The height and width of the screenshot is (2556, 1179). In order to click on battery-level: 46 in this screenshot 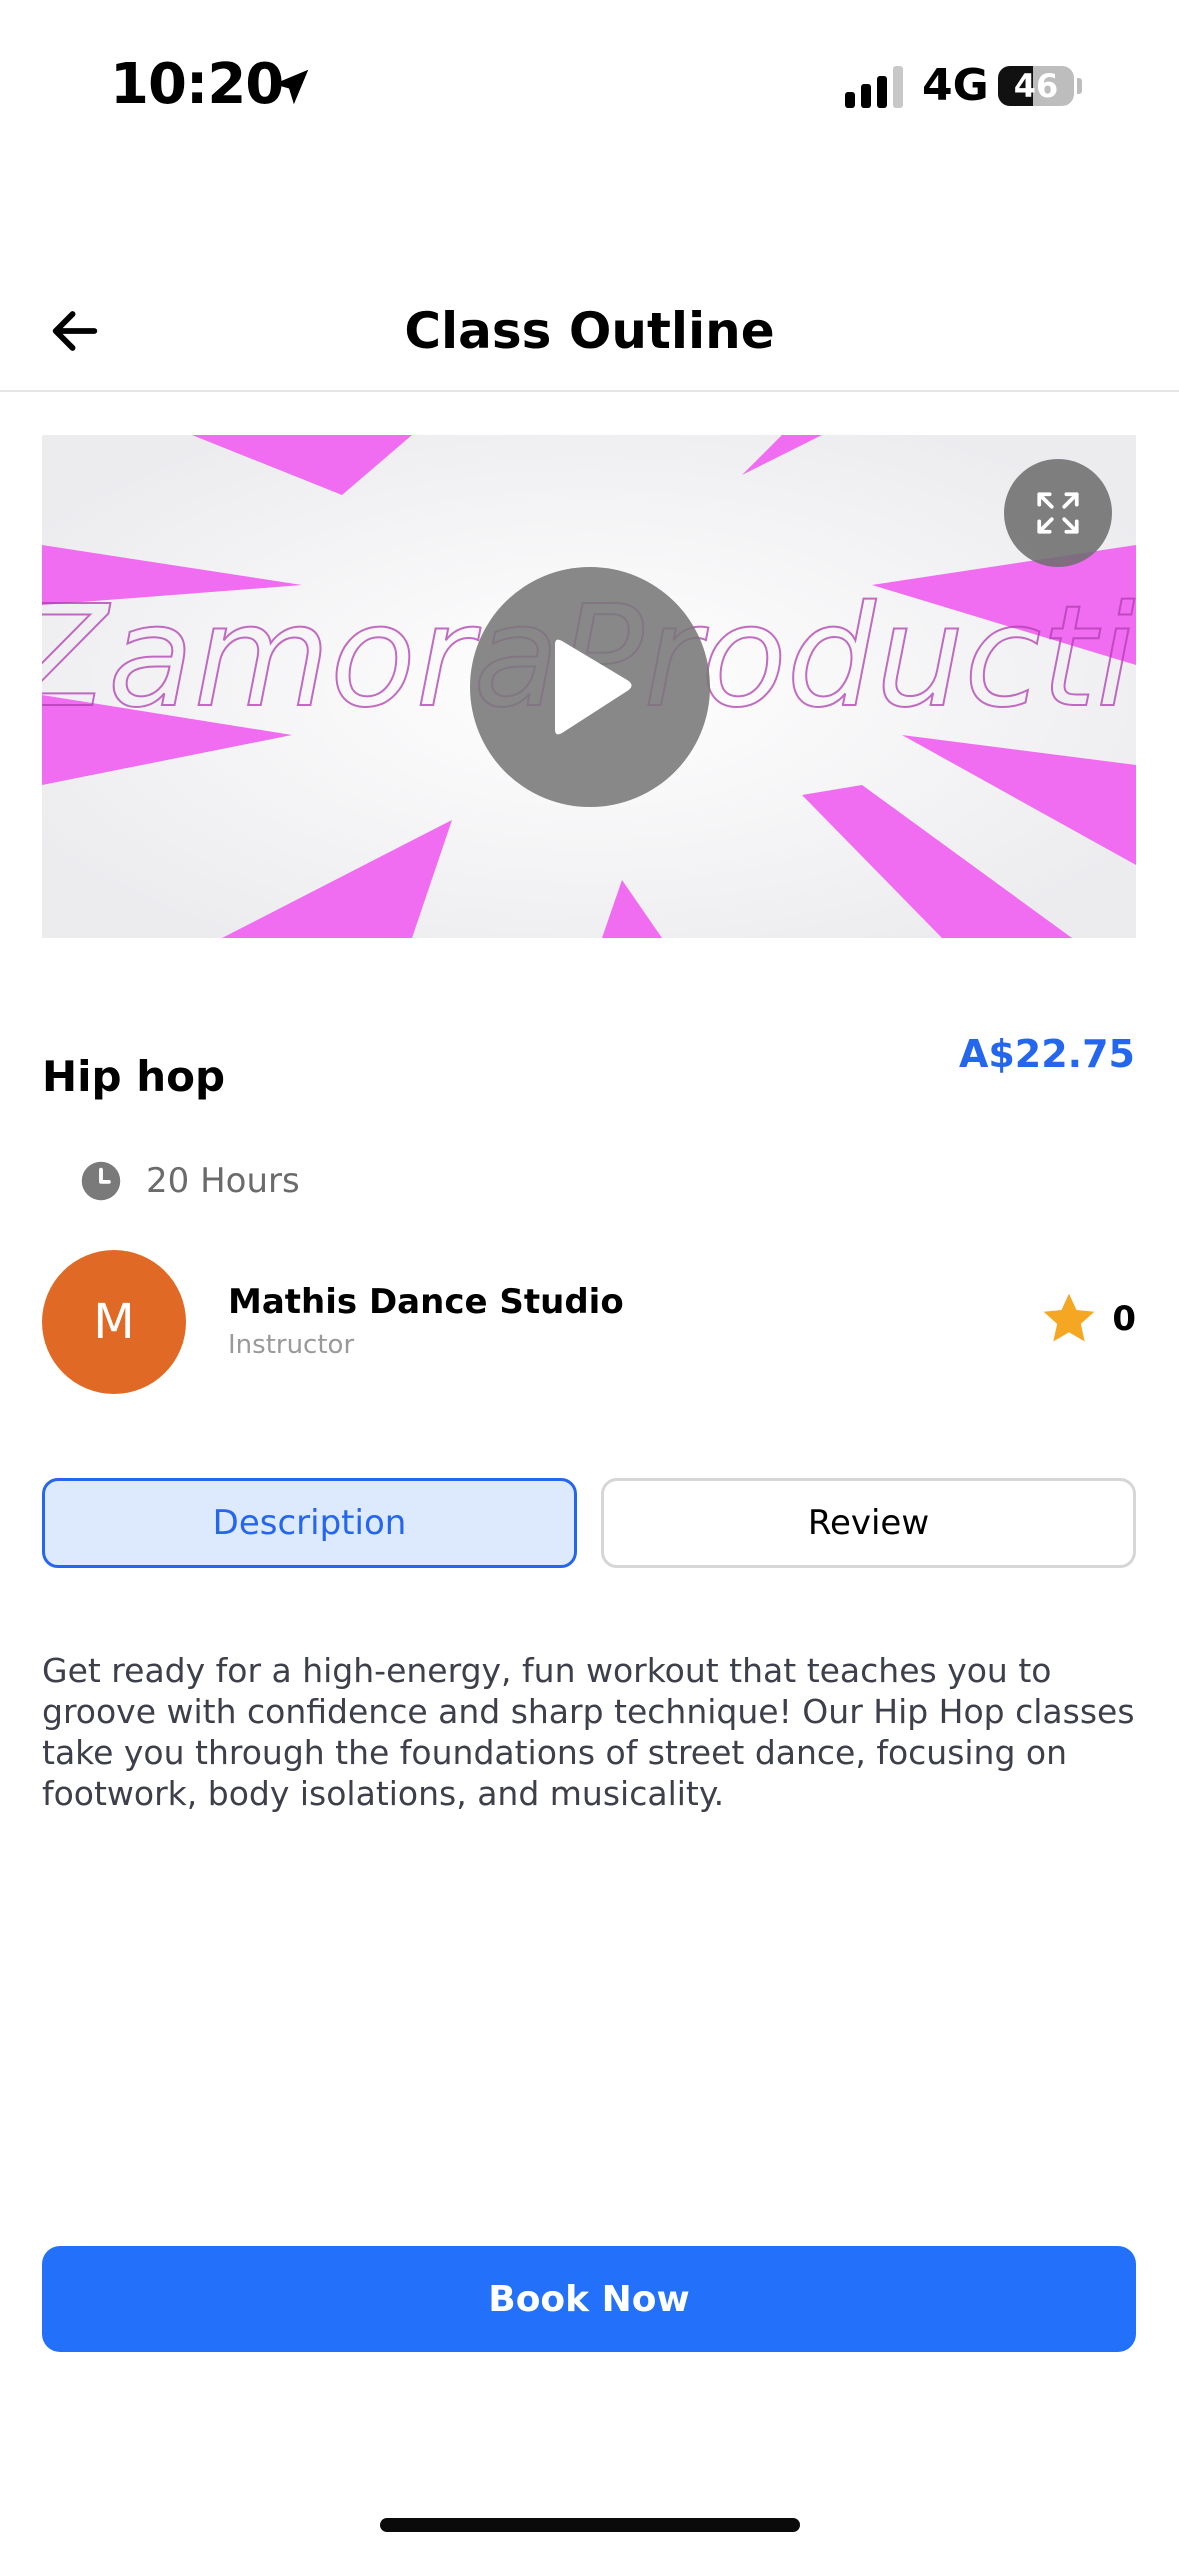, I will do `click(1036, 86)`.